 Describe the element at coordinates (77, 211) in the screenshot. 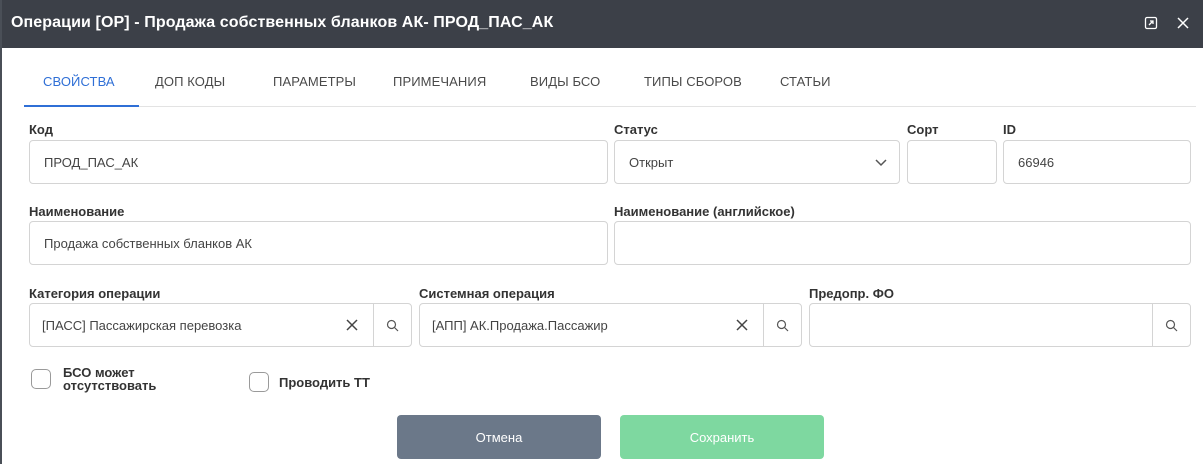

I see `name-label: Наименование` at that location.